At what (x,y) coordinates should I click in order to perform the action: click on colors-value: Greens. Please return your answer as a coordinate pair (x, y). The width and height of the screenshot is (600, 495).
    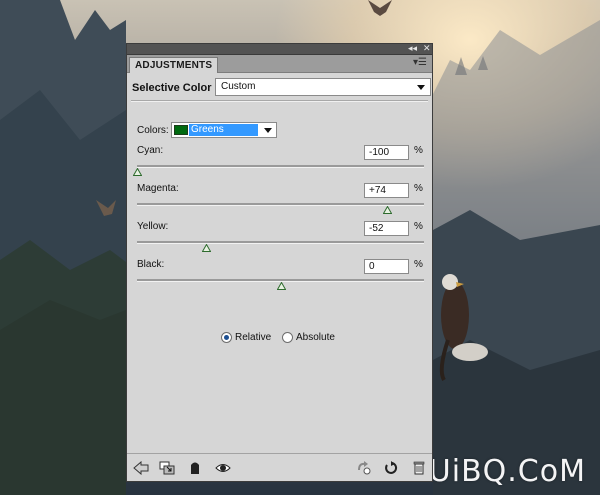
    Looking at the image, I should click on (223, 130).